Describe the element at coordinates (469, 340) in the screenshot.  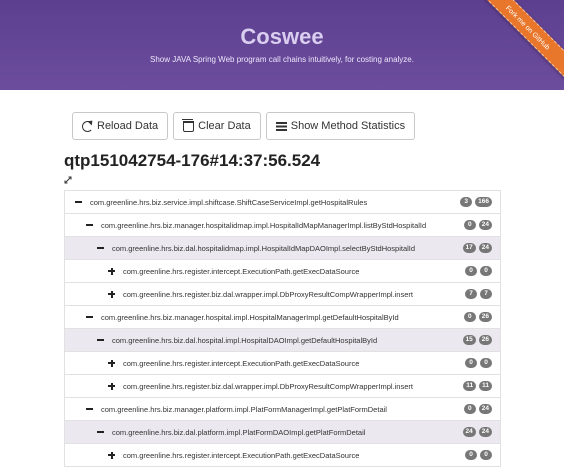
I see `self-time-badge: 15` at that location.